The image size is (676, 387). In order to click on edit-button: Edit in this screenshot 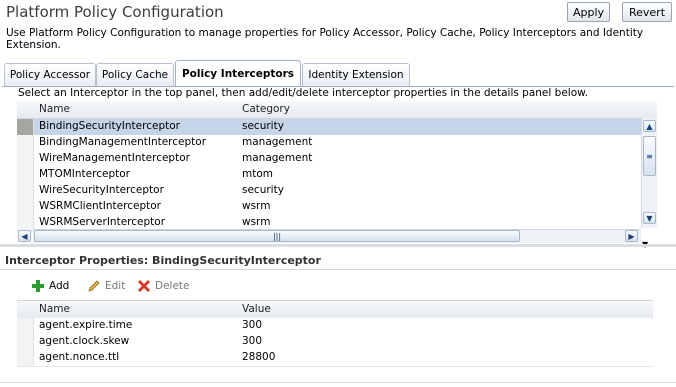, I will do `click(106, 286)`.